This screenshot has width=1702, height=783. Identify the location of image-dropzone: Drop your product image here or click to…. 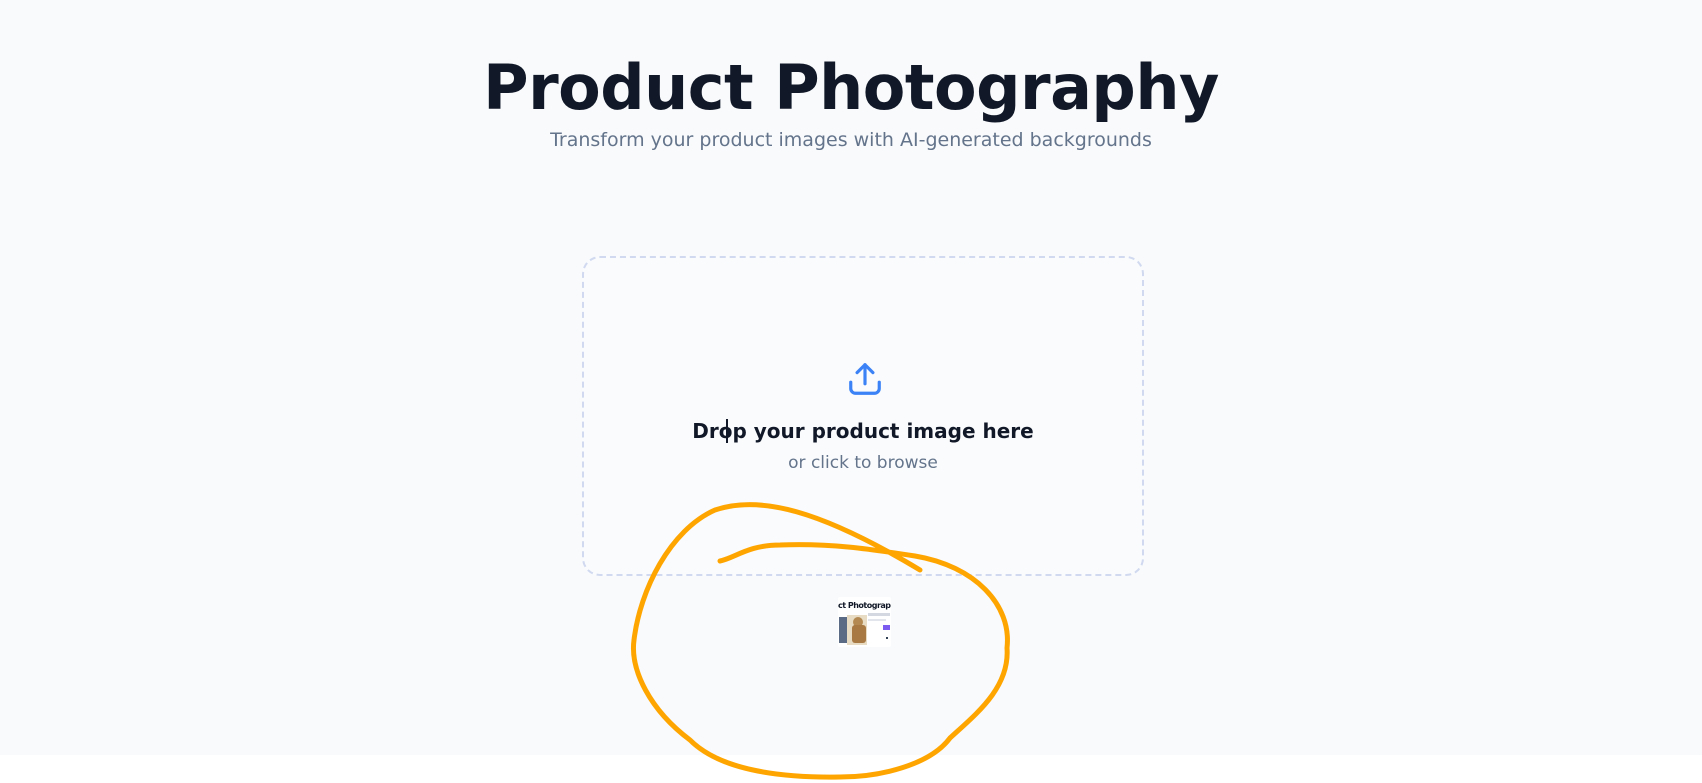
(863, 416).